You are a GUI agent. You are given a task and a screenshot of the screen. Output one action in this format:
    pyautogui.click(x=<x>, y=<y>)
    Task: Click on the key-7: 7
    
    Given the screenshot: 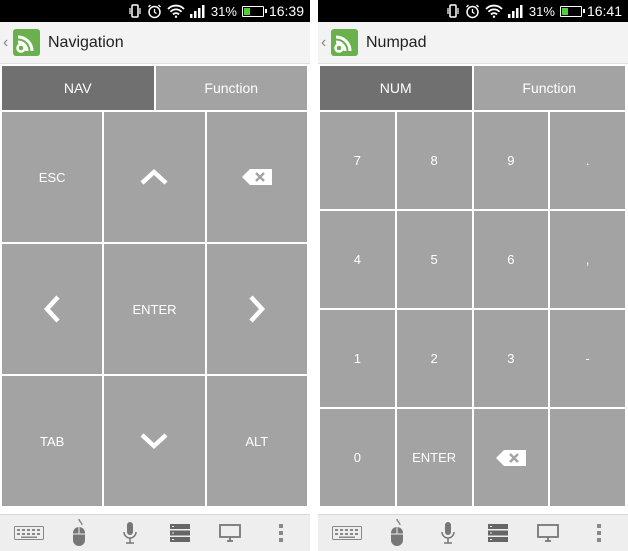 What is the action you would take?
    pyautogui.click(x=357, y=160)
    